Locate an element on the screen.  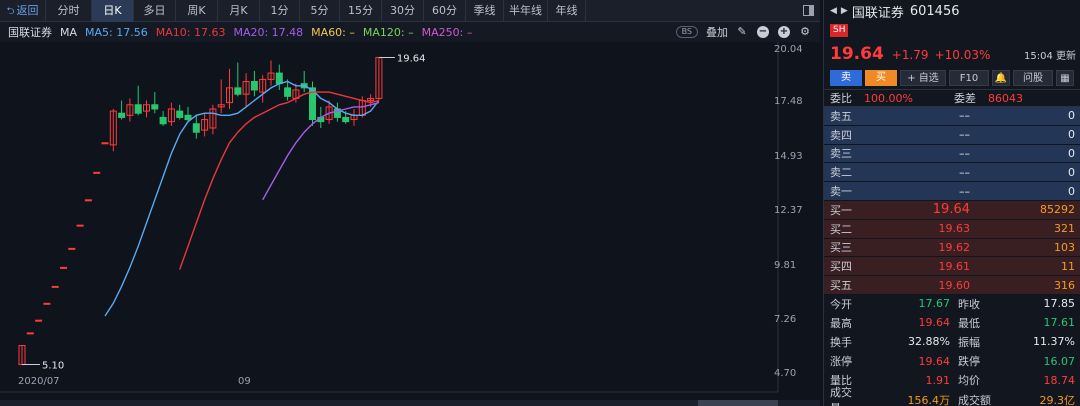
buy-row-5: 买五 19.60 316 is located at coordinates (952, 285).